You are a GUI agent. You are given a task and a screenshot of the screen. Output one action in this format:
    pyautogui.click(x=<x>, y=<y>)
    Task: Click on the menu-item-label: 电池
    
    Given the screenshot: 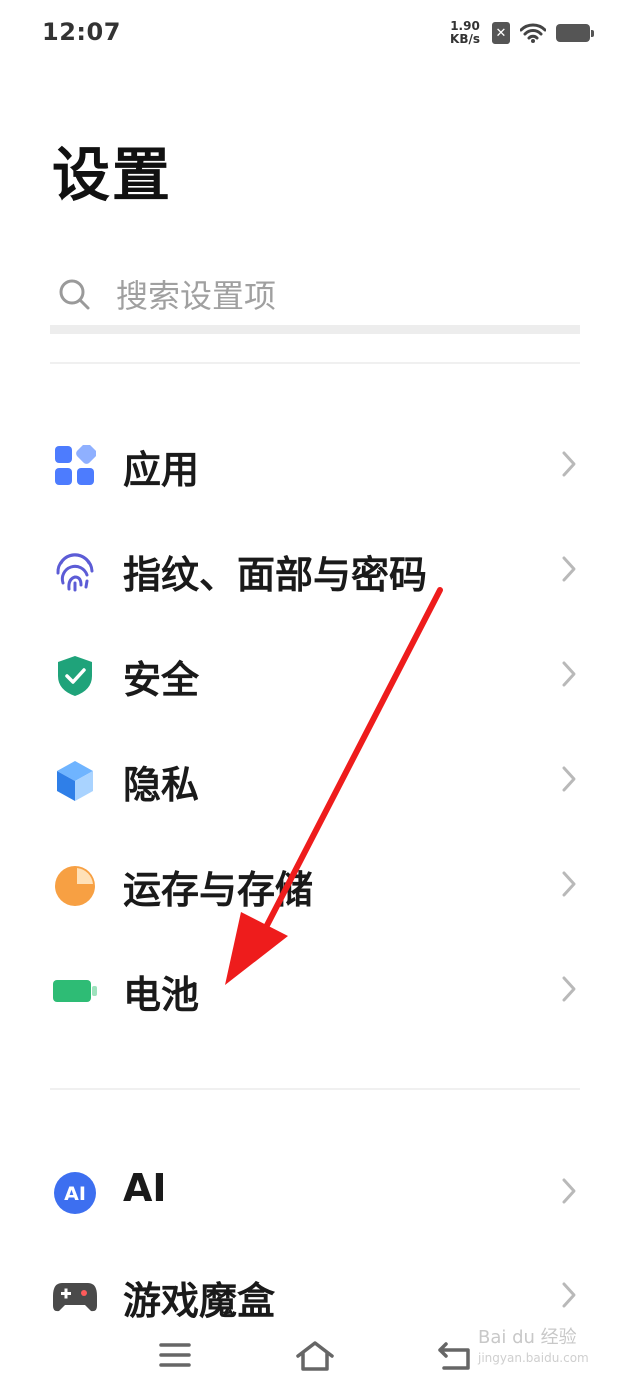 What is the action you would take?
    pyautogui.click(x=161, y=995)
    